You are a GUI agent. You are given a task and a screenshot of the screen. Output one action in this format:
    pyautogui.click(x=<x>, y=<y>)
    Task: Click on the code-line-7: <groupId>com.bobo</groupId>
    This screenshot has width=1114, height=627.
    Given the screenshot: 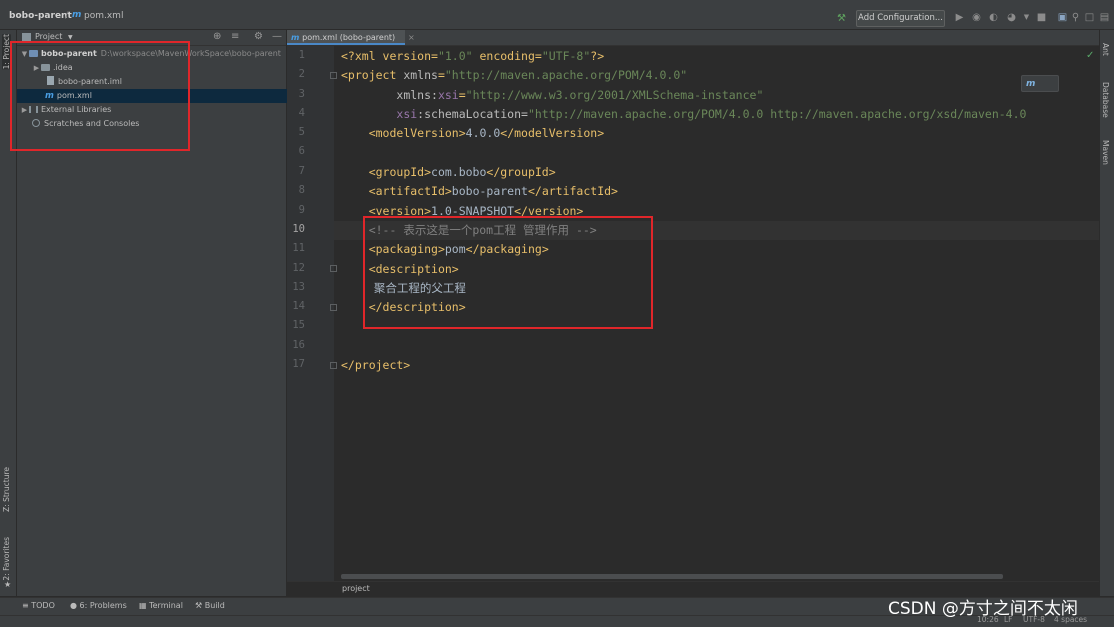 What is the action you would take?
    pyautogui.click(x=448, y=172)
    